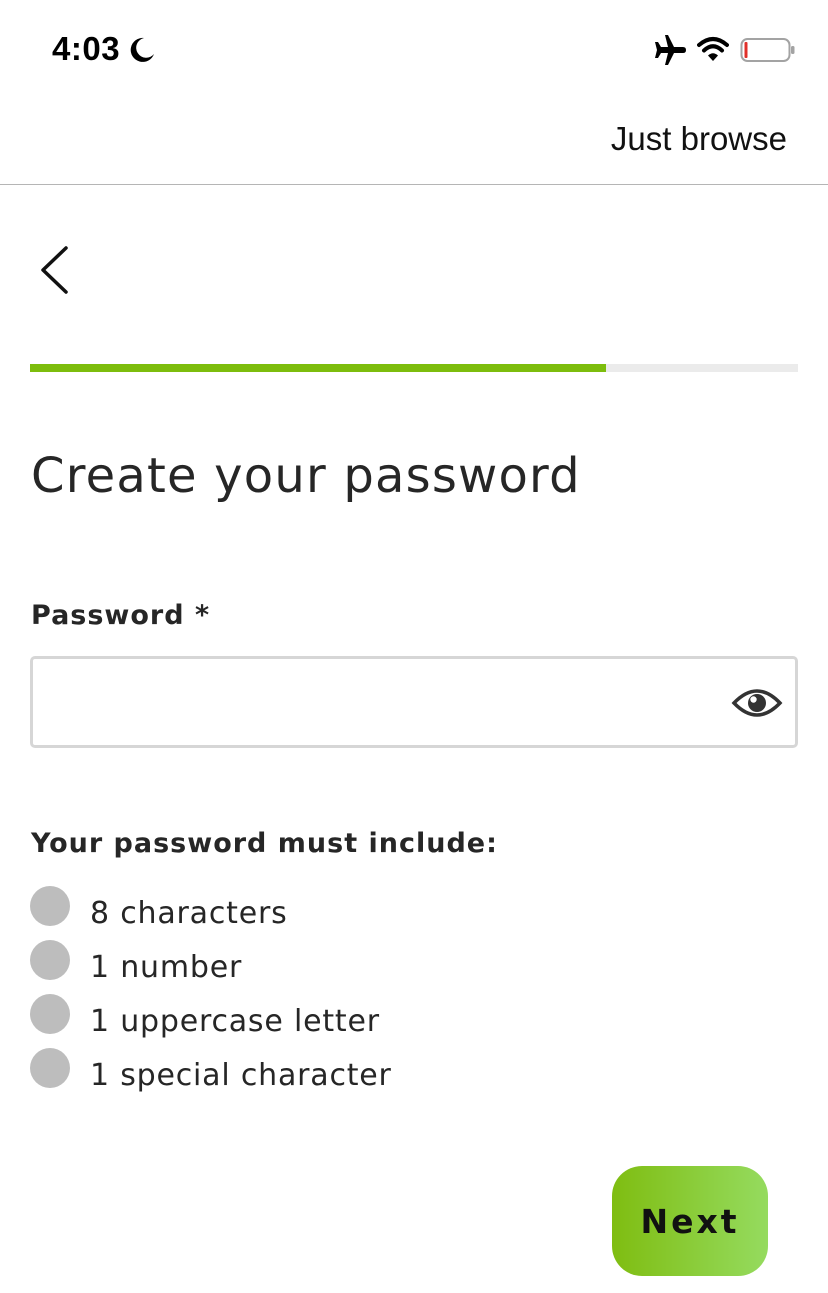 Image resolution: width=828 pixels, height=1293 pixels. What do you see at coordinates (318, 368) in the screenshot?
I see `progress-bar-fill` at bounding box center [318, 368].